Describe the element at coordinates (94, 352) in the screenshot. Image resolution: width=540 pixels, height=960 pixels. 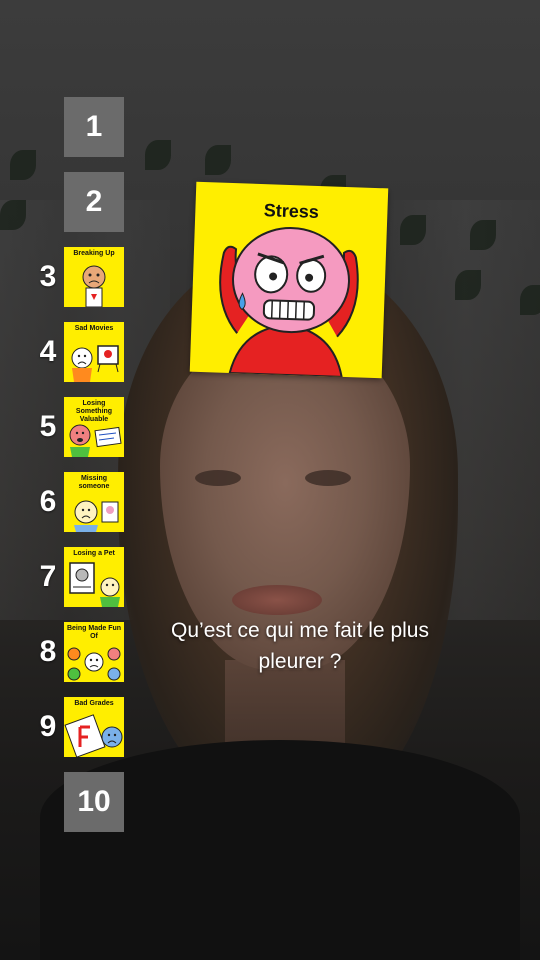
I see `rank-card-sad-movies: Sad Movies` at that location.